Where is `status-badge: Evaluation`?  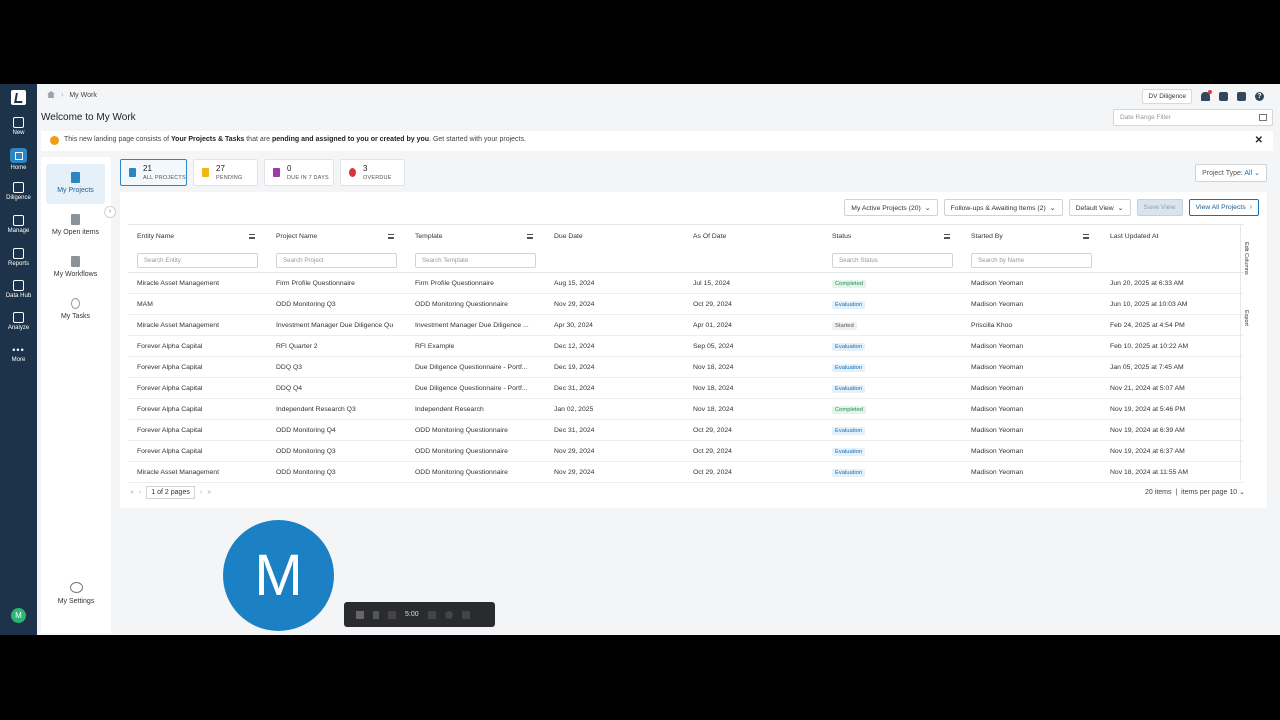
status-badge: Evaluation is located at coordinates (849, 451).